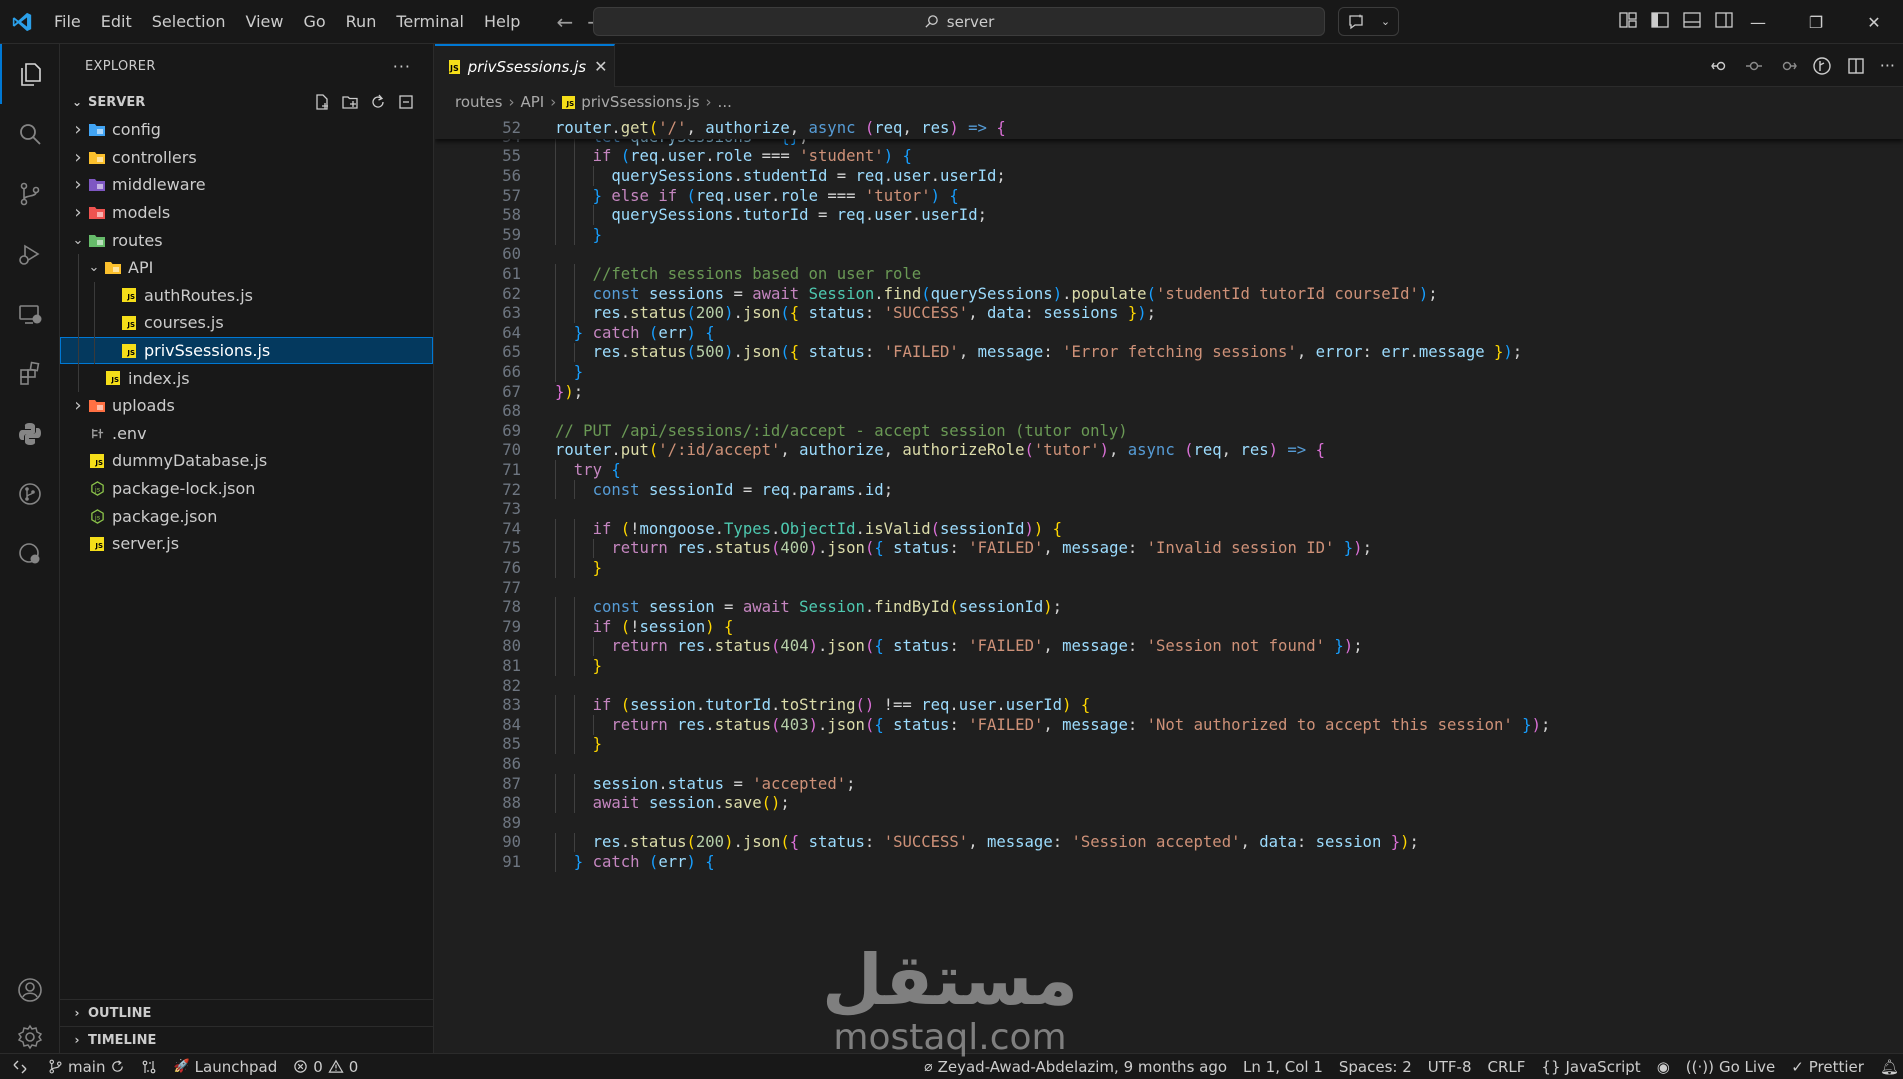 This screenshot has width=1903, height=1079. What do you see at coordinates (1628, 20) in the screenshot?
I see `customize-layout-icon` at bounding box center [1628, 20].